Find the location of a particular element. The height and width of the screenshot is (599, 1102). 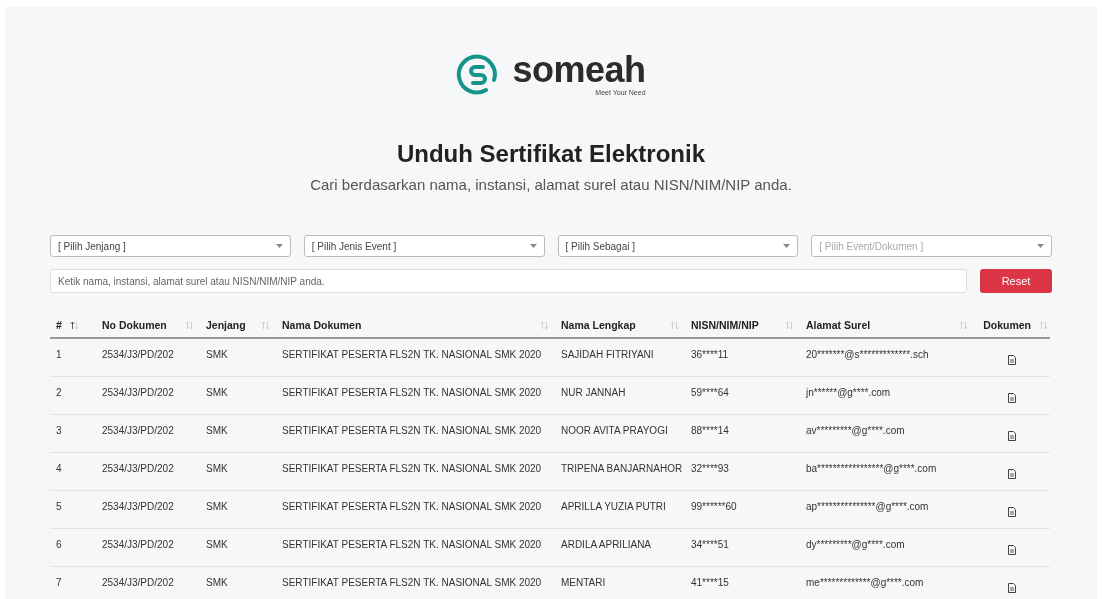

column-header: Alamat Surel is located at coordinates (838, 325).